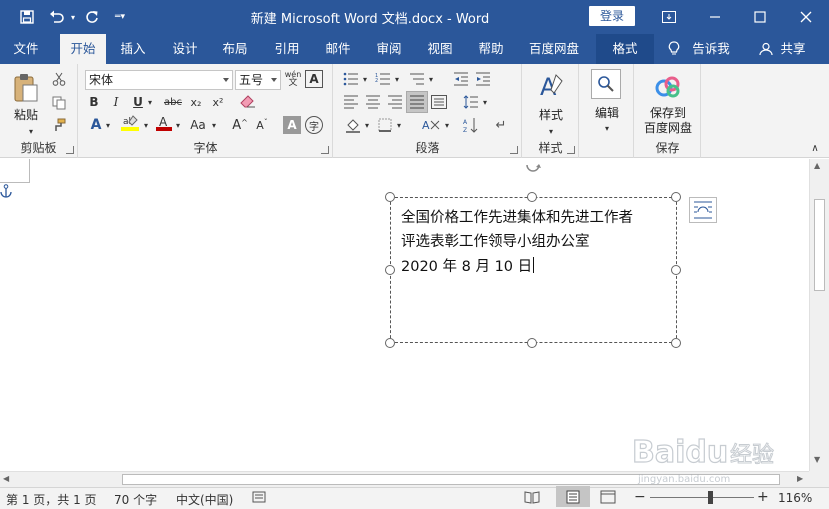  Describe the element at coordinates (715, 17) in the screenshot. I see `minimize-icon` at that location.